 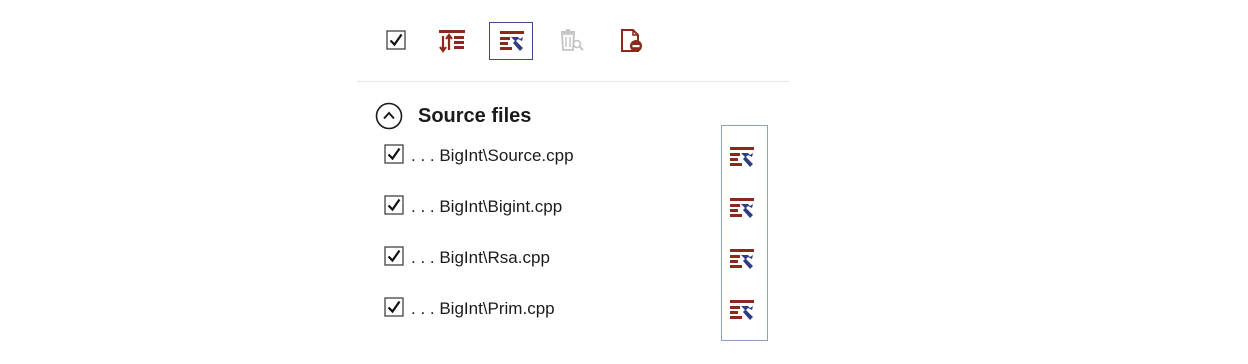 What do you see at coordinates (578, 311) in the screenshot?
I see `file-row: . . . BigInt\Prim.cpp` at bounding box center [578, 311].